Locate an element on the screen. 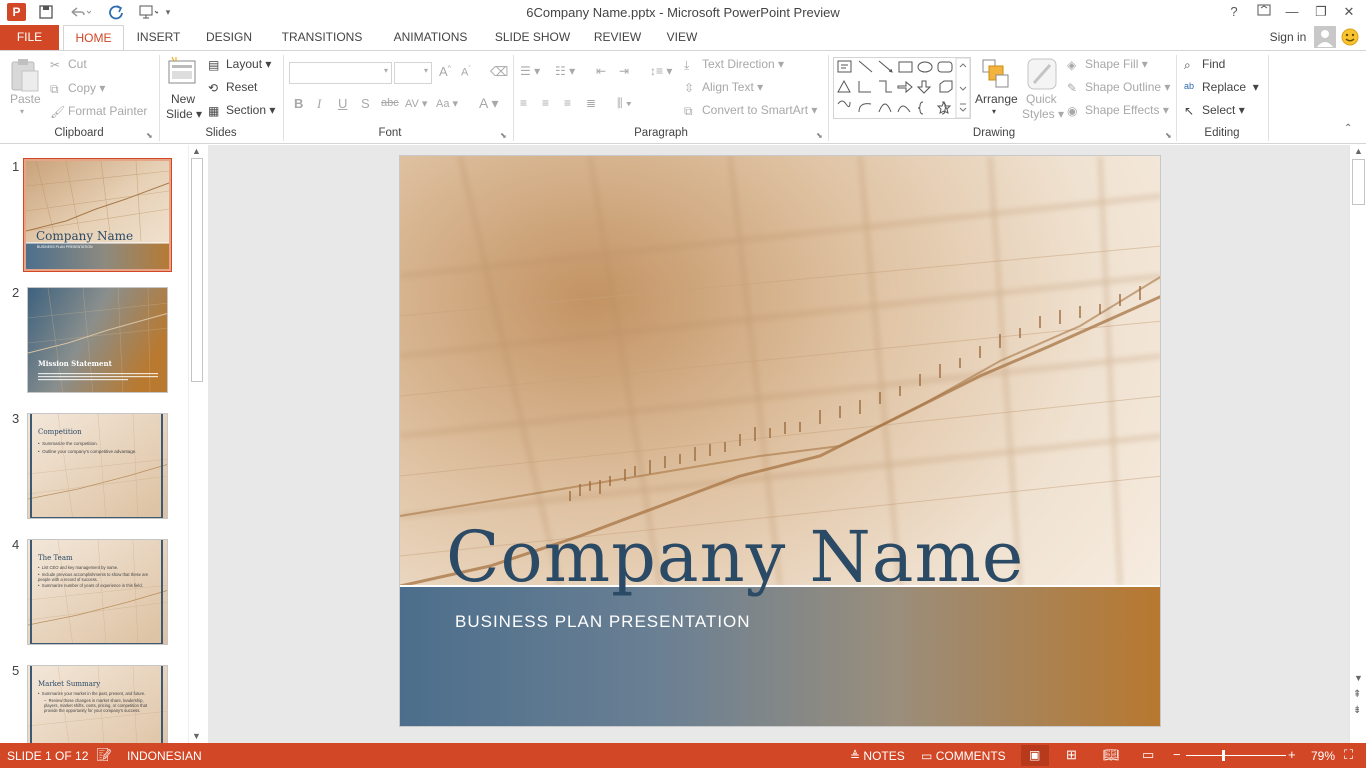 The image size is (1366, 768). paste-dropdown-icon: ▾ is located at coordinates (22, 111).